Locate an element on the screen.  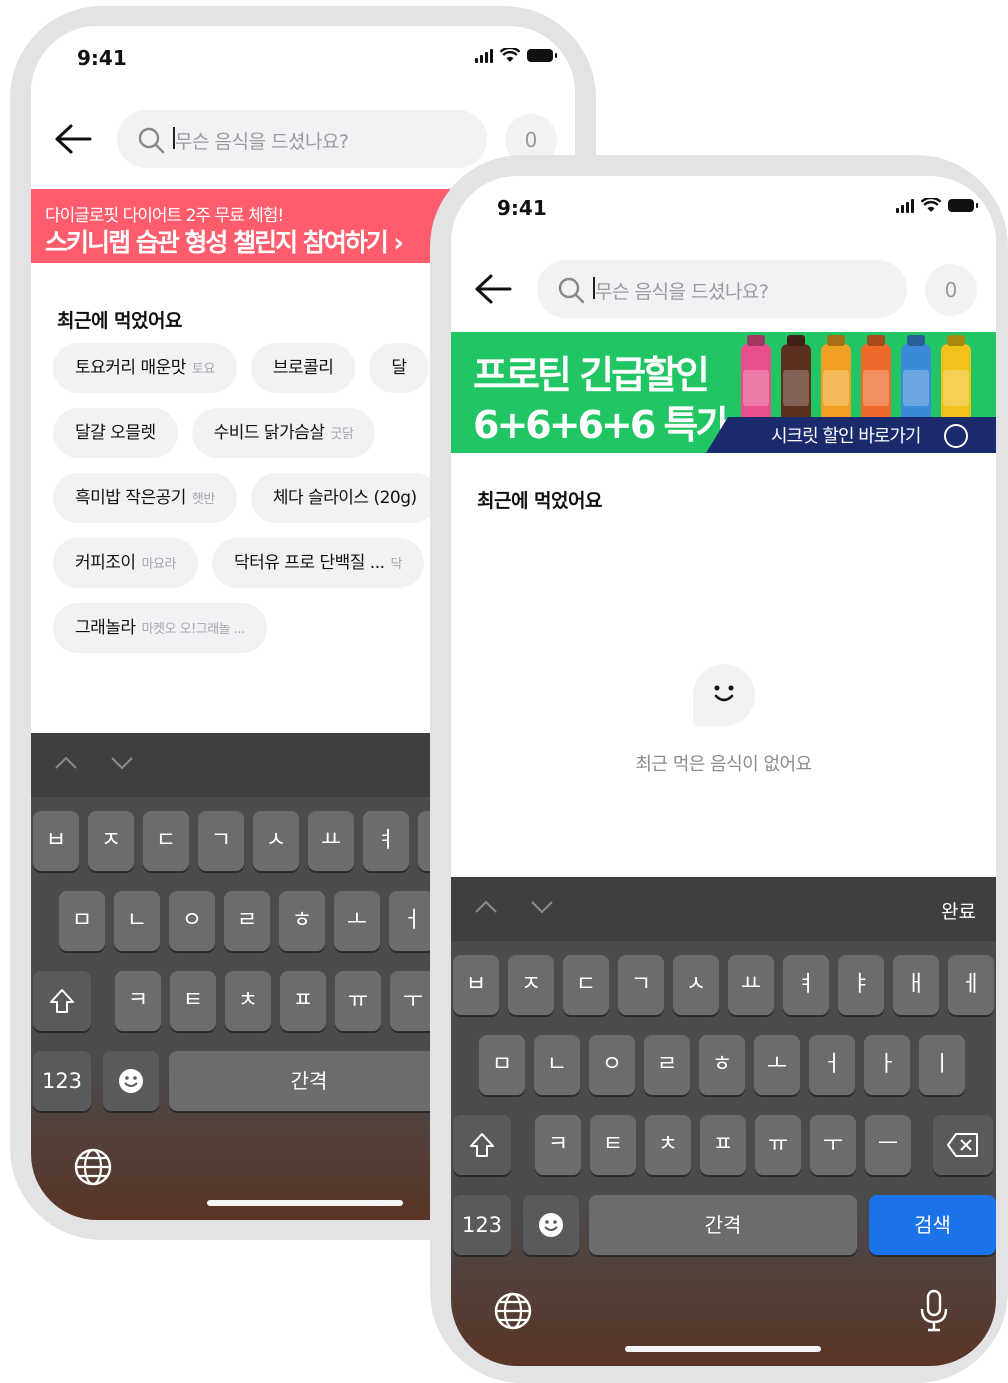
food-chip: 브로콜리 is located at coordinates (303, 368).